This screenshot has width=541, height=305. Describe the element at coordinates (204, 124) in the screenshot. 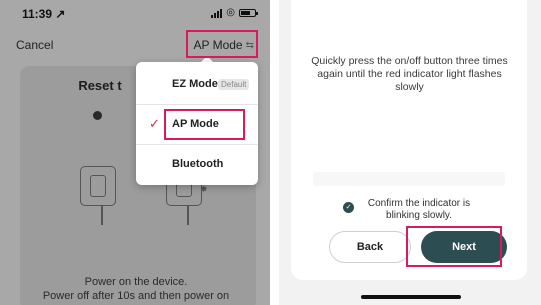

I see `highlight-ap-mode` at that location.